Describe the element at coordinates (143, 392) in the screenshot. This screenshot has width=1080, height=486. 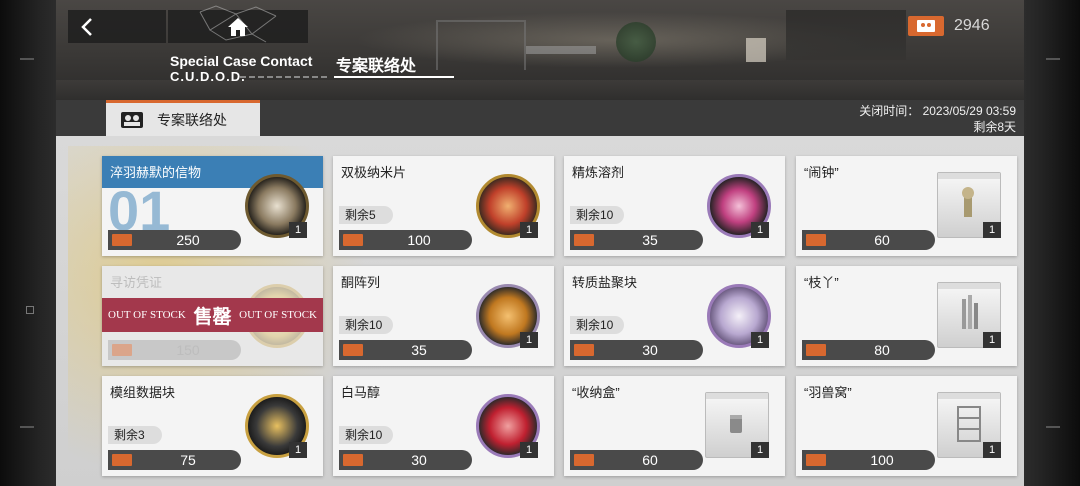
I see `item-name: 模组数据块` at that location.